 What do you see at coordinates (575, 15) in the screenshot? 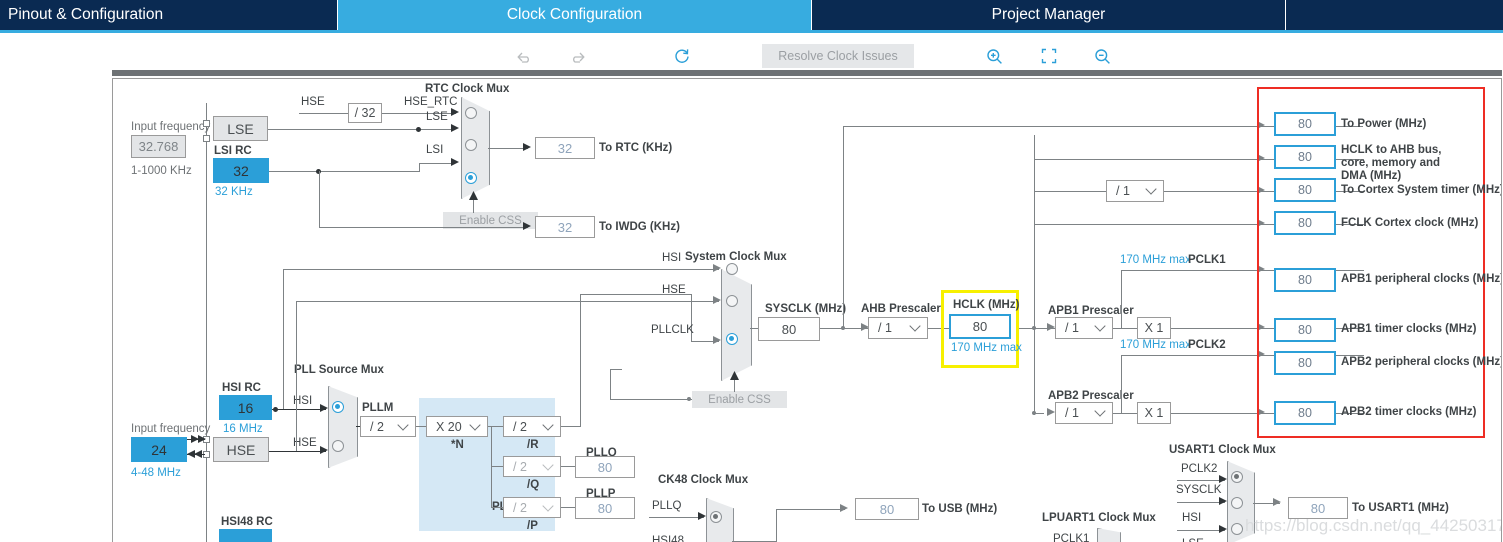
I see `tab-clock-configuration: Clock Configuration` at bounding box center [575, 15].